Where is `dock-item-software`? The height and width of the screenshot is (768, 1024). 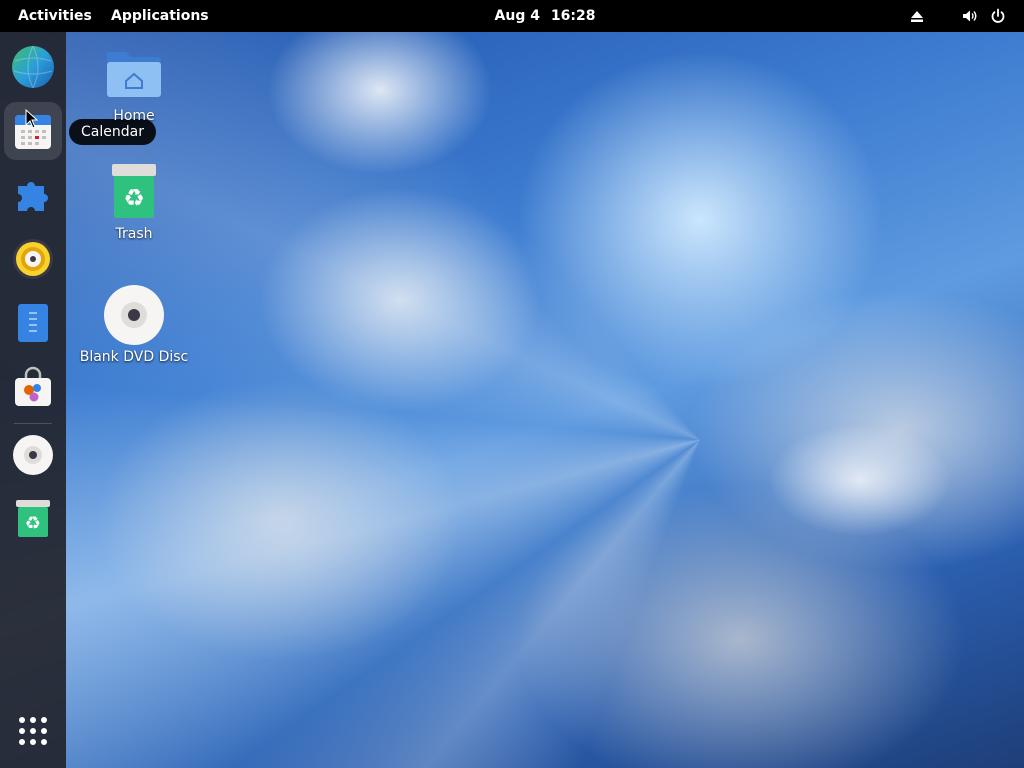 dock-item-software is located at coordinates (33, 387).